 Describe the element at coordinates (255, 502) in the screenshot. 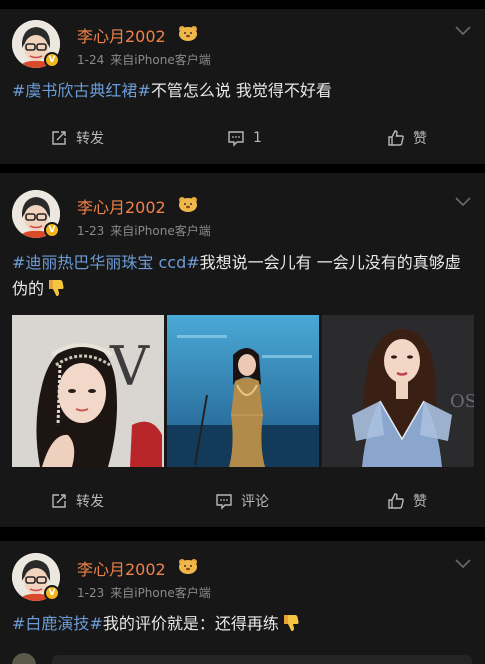

I see `comment-label: 评论` at that location.